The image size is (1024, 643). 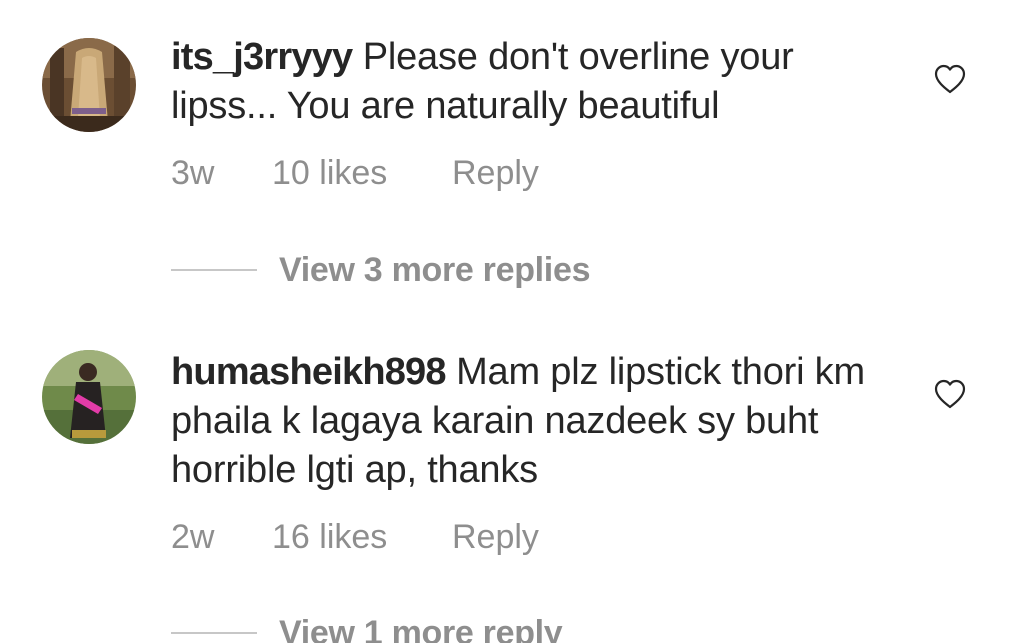 I want to click on view-replies-button: View 1 more reply, so click(x=367, y=628).